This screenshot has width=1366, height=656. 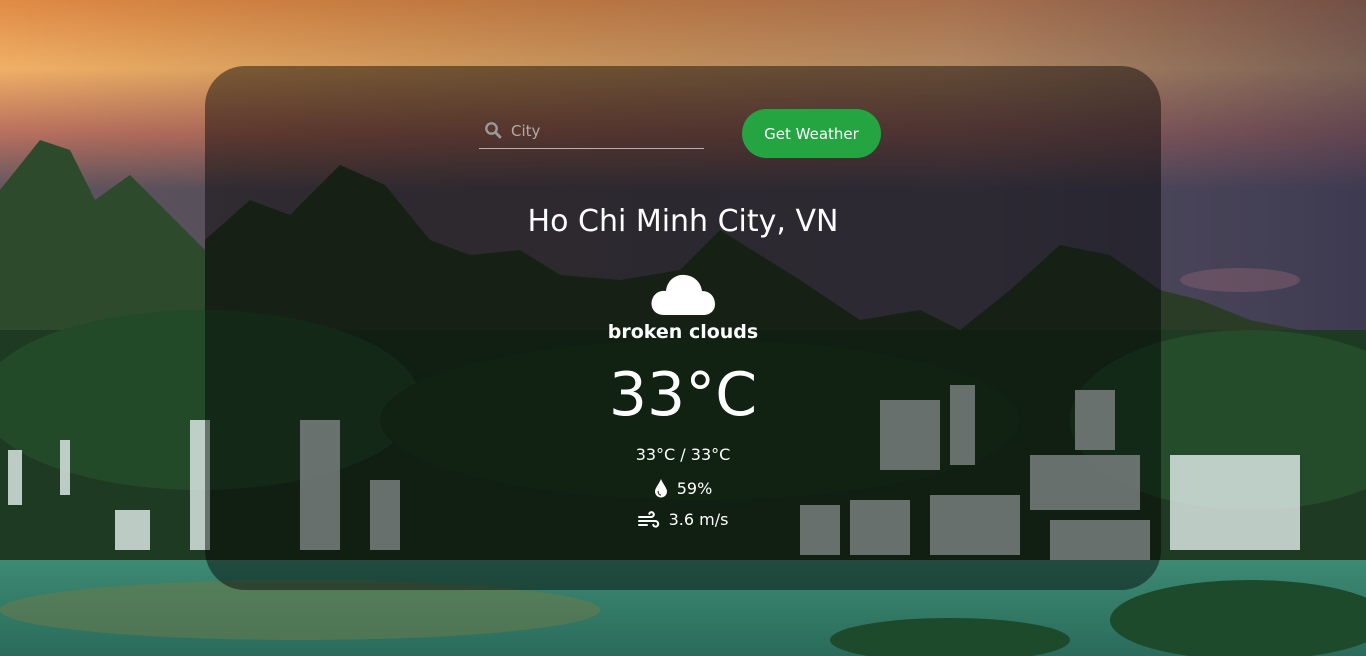 What do you see at coordinates (493, 130) in the screenshot?
I see `search-icon` at bounding box center [493, 130].